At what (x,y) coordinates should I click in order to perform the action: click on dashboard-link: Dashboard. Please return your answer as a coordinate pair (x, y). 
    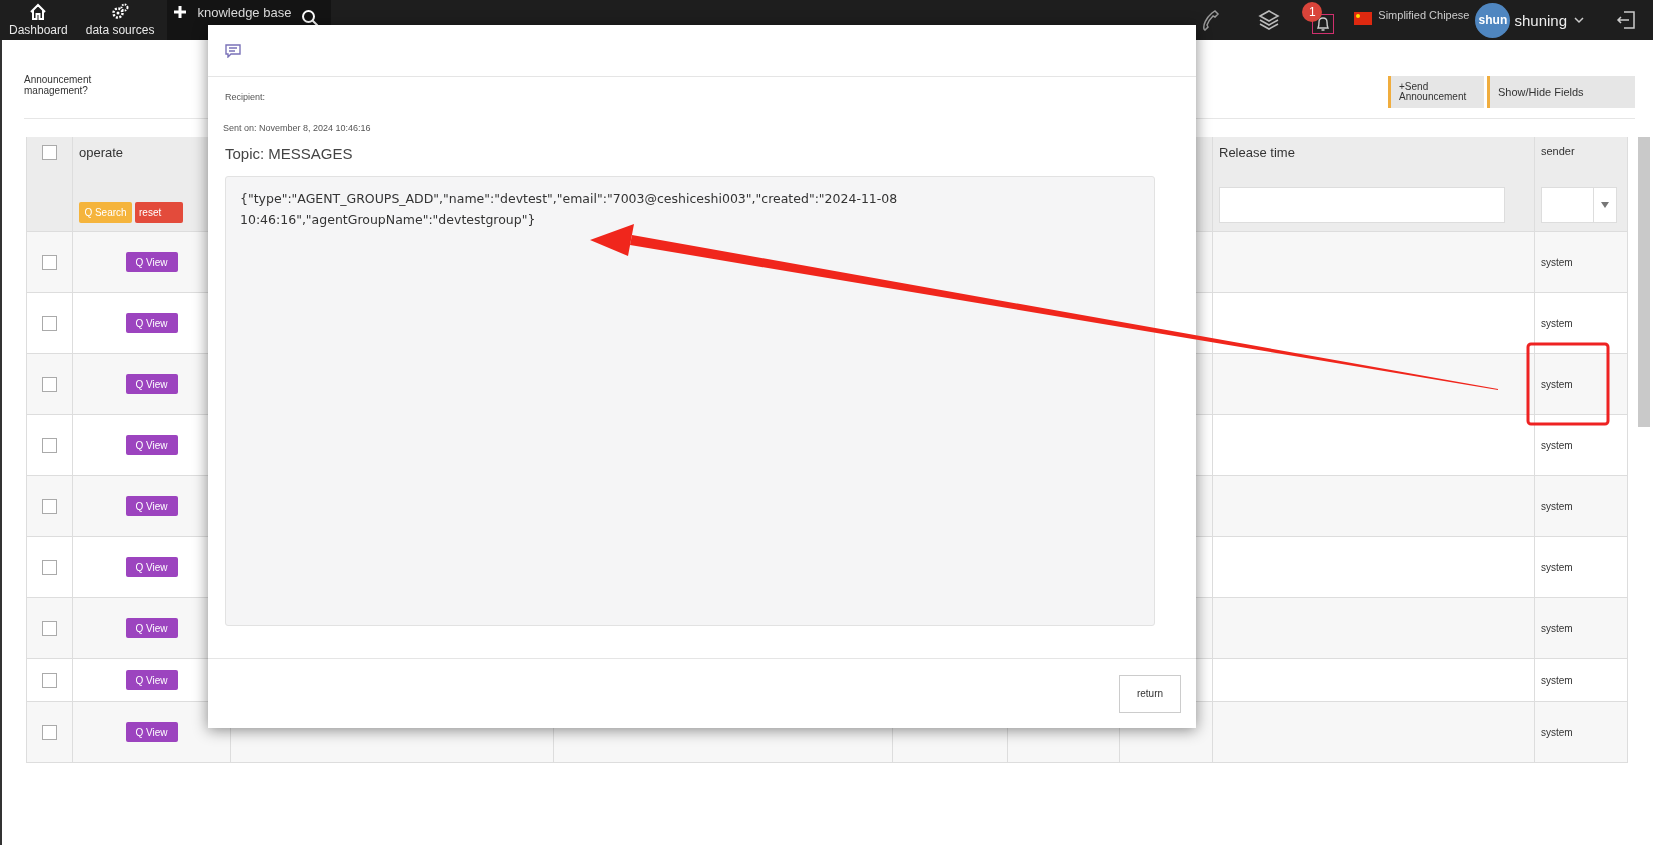
    Looking at the image, I should click on (38, 20).